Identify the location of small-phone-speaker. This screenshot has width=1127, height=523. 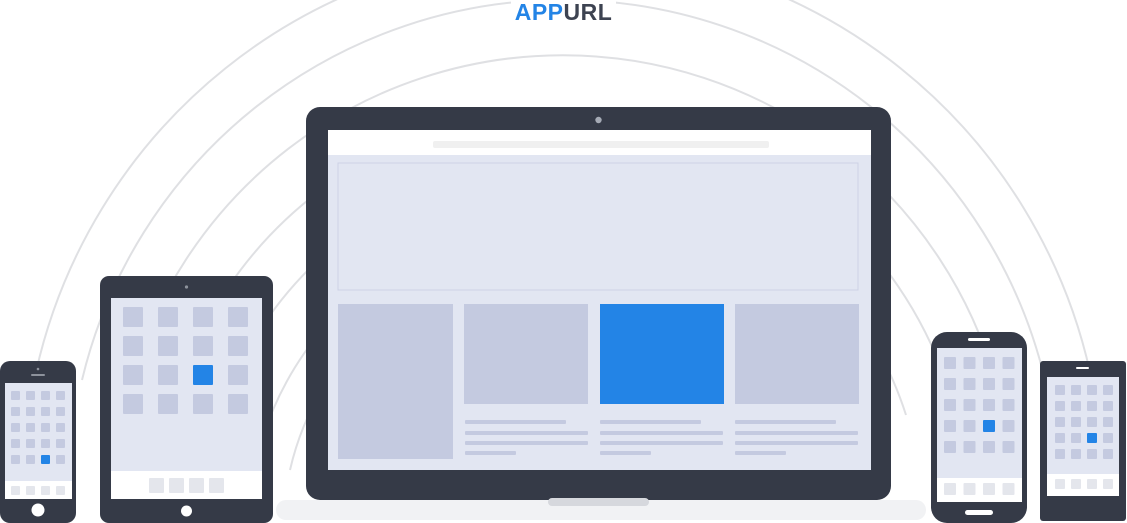
(1082, 368).